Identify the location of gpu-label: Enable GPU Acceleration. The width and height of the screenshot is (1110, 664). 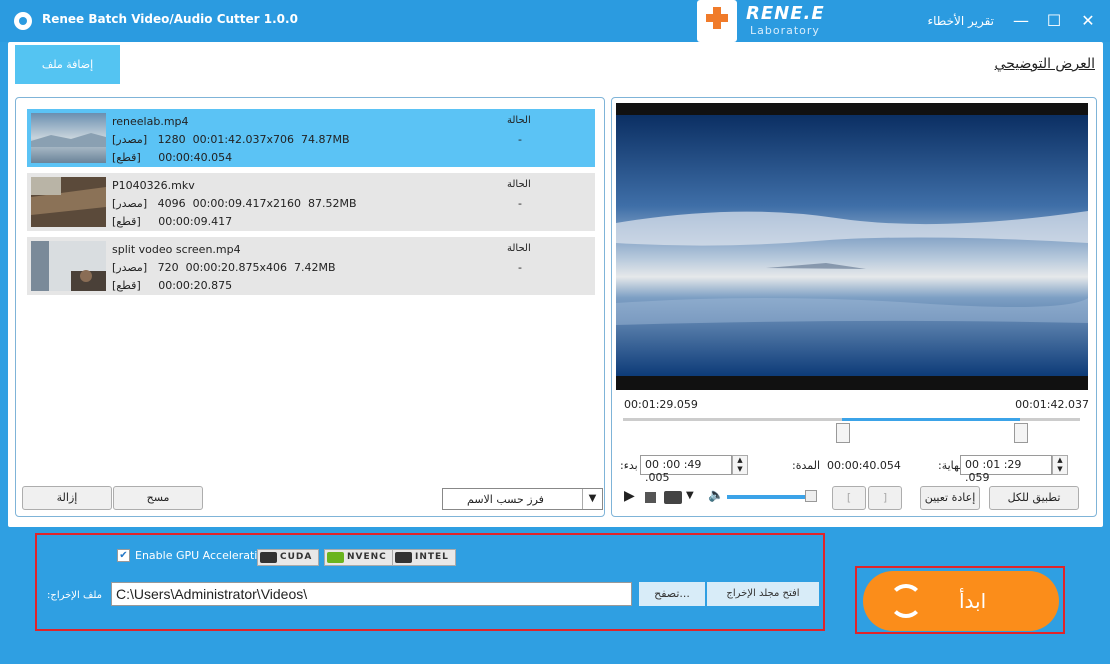
(203, 555).